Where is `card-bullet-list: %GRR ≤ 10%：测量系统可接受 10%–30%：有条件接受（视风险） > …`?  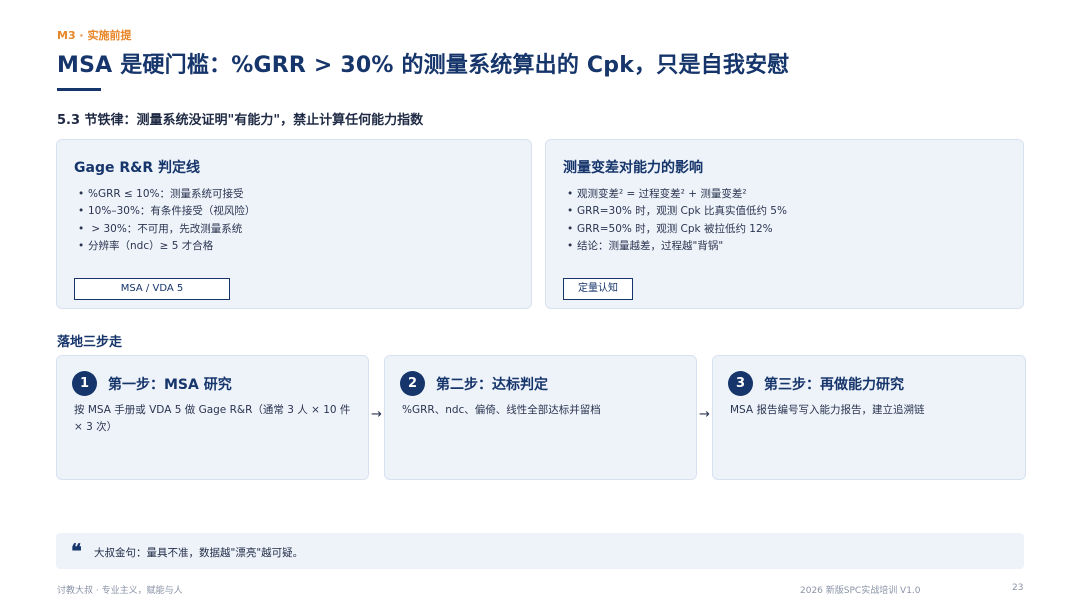
card-bullet-list: %GRR ≤ 10%：测量系统可接受 10%–30%：有条件接受（视风险） > … is located at coordinates (166, 220).